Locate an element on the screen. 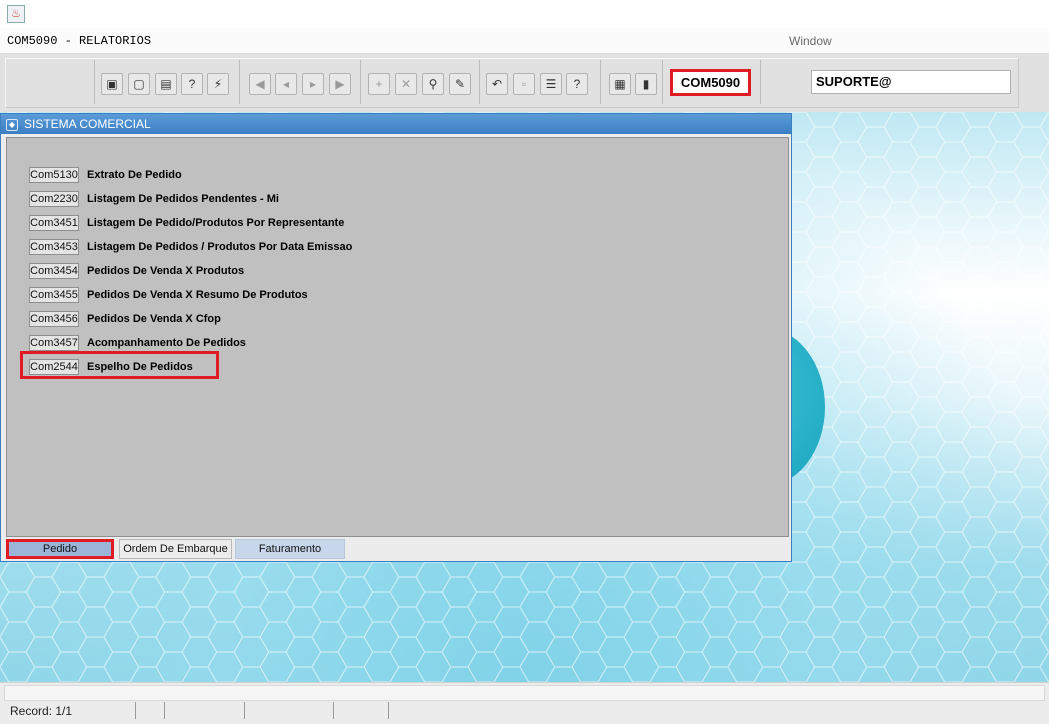 This screenshot has width=1049, height=724. form-name-field: COM5090 is located at coordinates (710, 82).